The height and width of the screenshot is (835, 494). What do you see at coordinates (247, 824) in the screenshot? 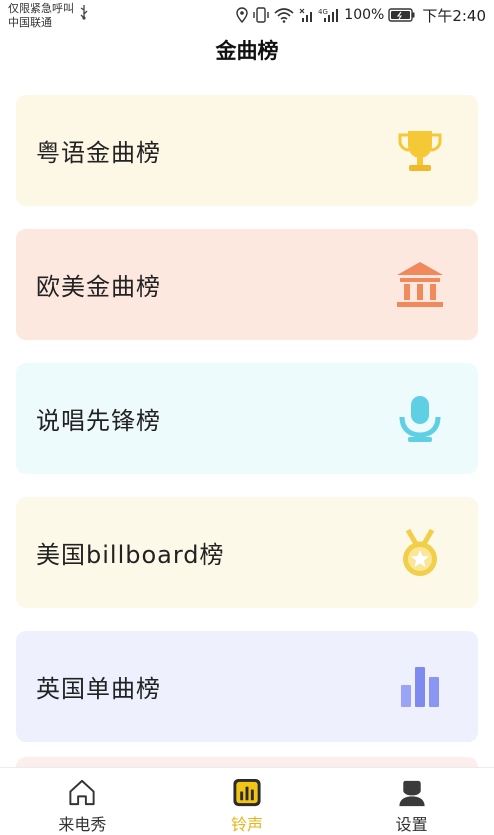
I see `nav-label: 铃声` at bounding box center [247, 824].